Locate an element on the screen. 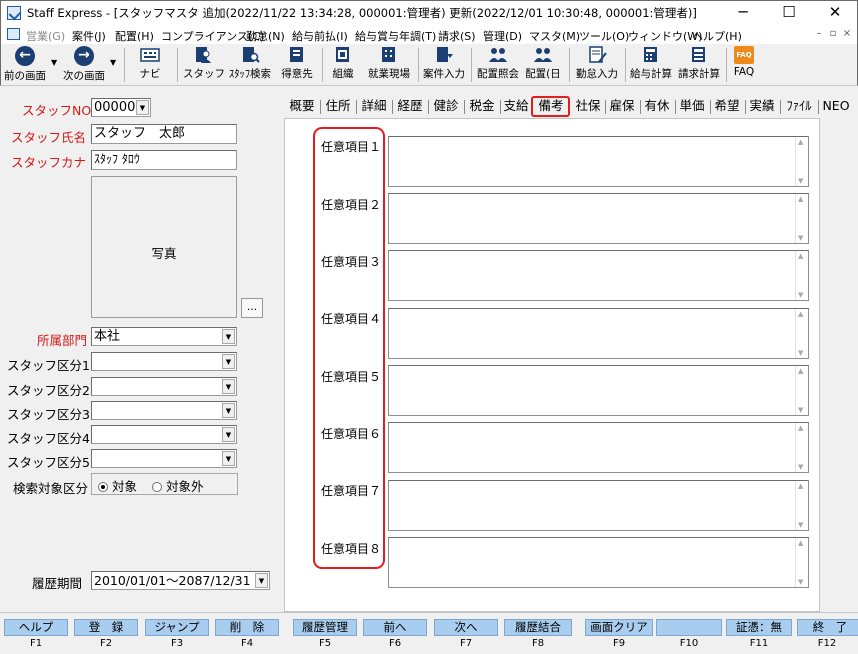  navi-button: ナビ is located at coordinates (150, 65).